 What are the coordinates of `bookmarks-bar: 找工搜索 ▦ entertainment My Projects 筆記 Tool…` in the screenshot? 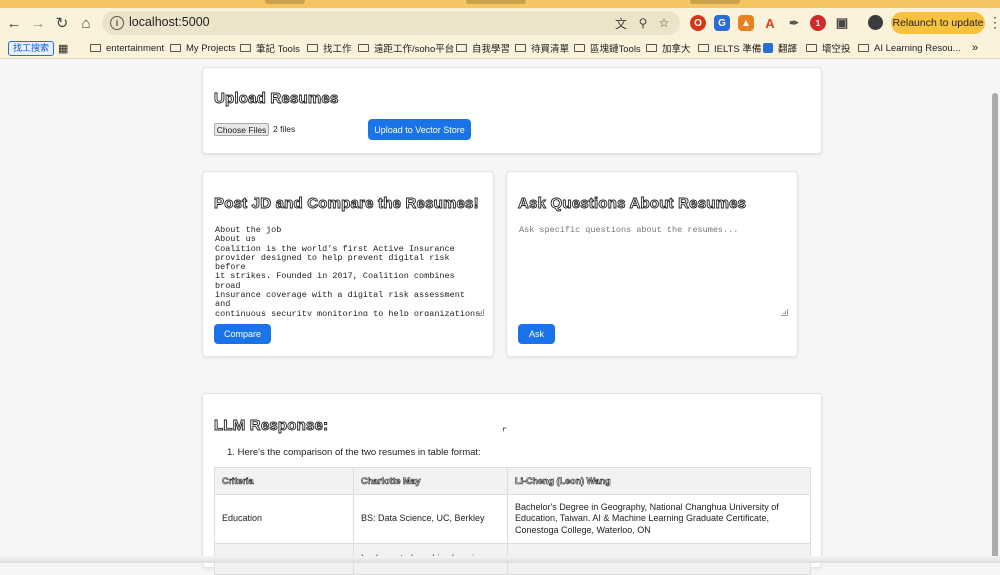 It's located at (500, 48).